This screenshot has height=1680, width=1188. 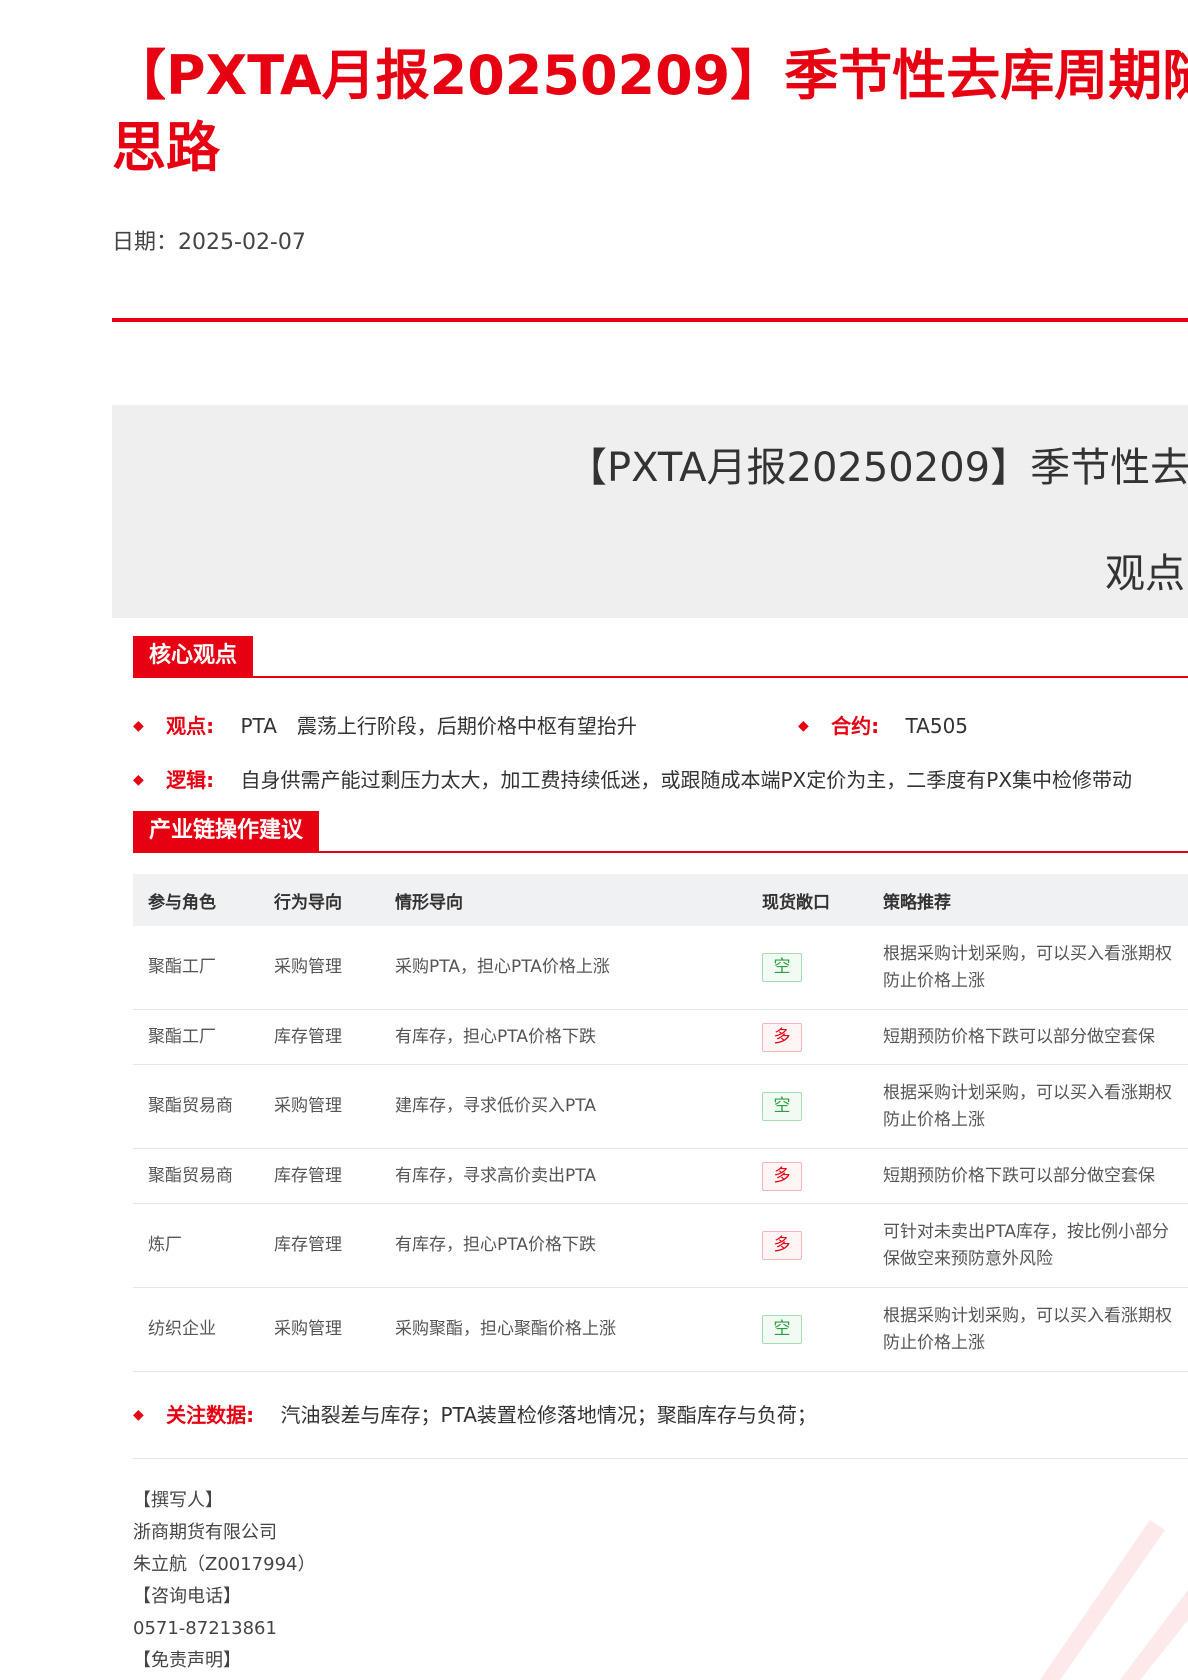 I want to click on view-row: ◆ 观点: PTA 震荡上行阶段，后期价格中枢有望抬升 ◆ 合约: TA505, so click(x=660, y=724).